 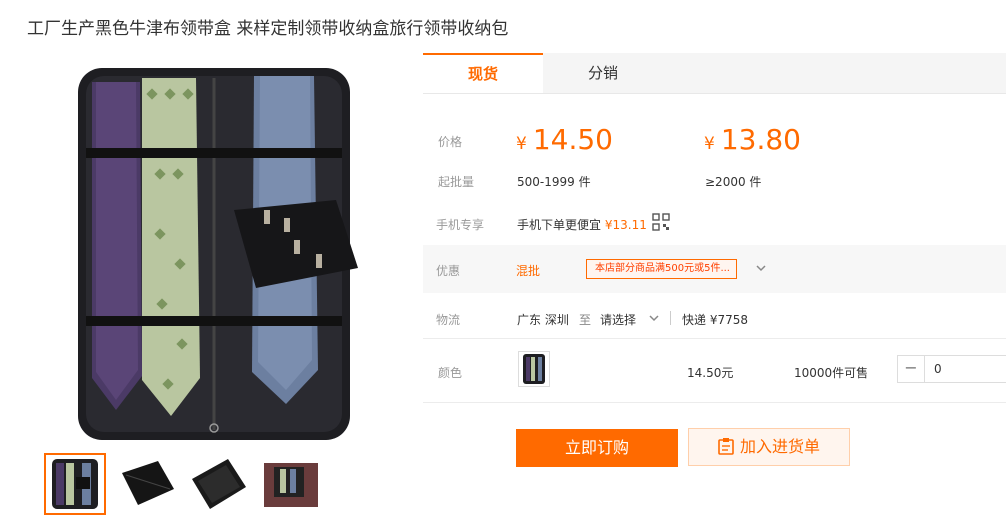 What do you see at coordinates (450, 373) in the screenshot?
I see `color-label: 颜色` at bounding box center [450, 373].